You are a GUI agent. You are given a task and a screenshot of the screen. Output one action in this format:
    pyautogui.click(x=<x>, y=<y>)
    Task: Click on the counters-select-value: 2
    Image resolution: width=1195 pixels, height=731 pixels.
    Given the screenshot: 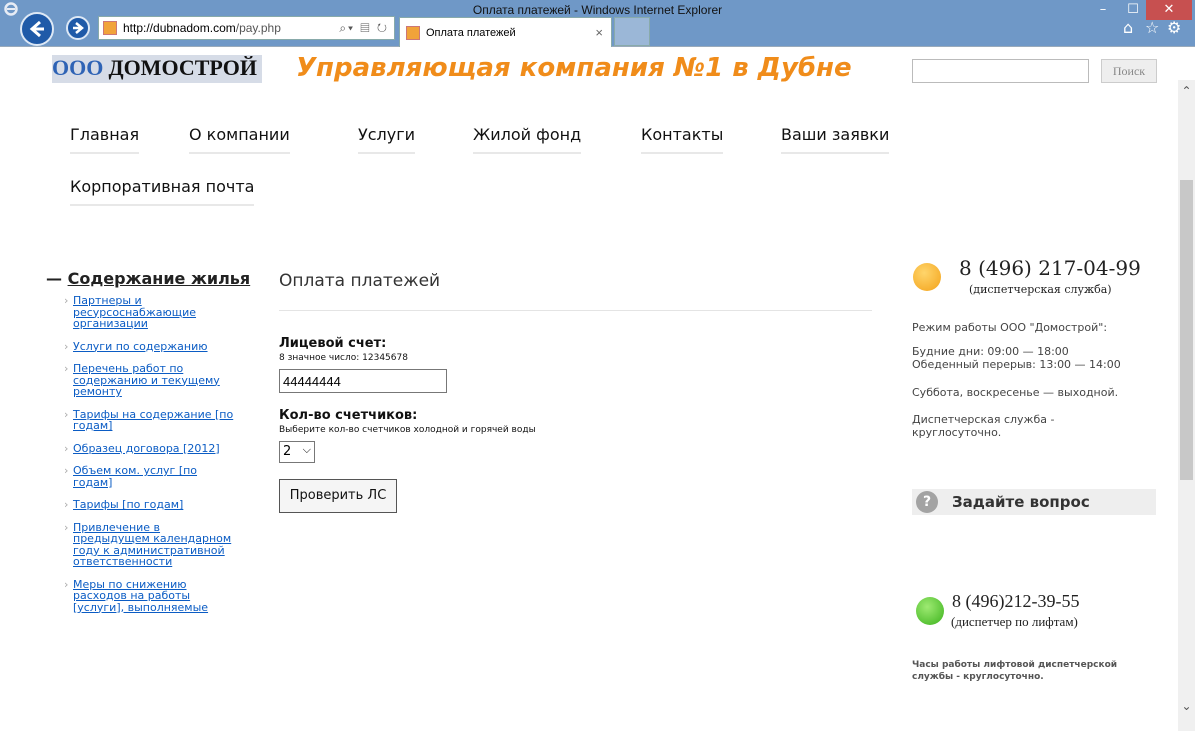 What is the action you would take?
    pyautogui.click(x=287, y=451)
    